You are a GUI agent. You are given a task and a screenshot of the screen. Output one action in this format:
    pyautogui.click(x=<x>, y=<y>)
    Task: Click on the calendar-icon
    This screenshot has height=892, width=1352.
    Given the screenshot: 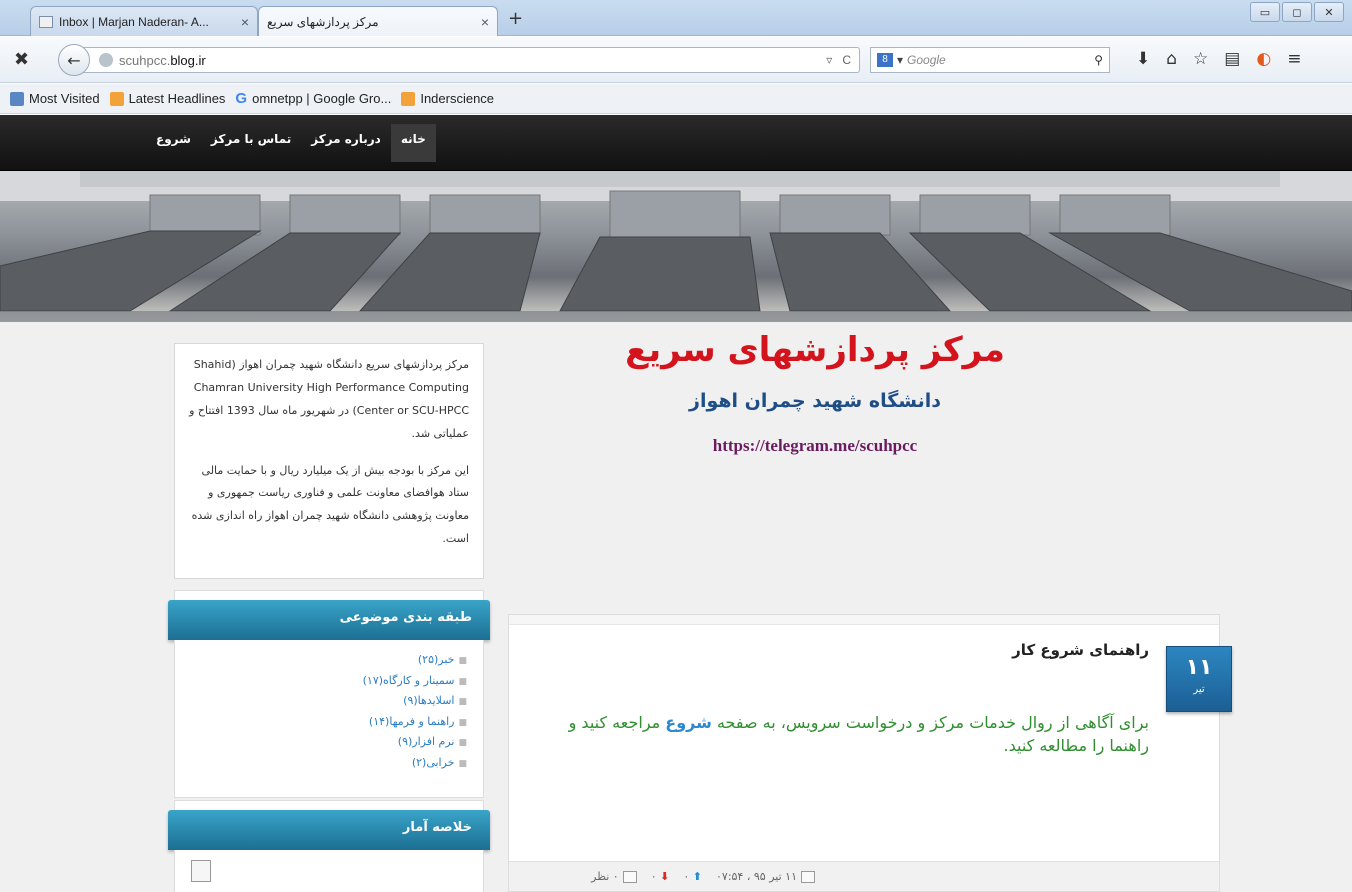 What is the action you would take?
    pyautogui.click(x=808, y=877)
    